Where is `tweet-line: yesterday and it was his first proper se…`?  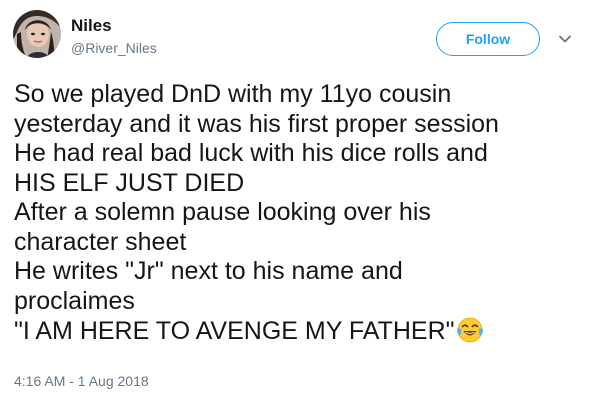
tweet-line: yesterday and it was his first proper se… is located at coordinates (256, 123).